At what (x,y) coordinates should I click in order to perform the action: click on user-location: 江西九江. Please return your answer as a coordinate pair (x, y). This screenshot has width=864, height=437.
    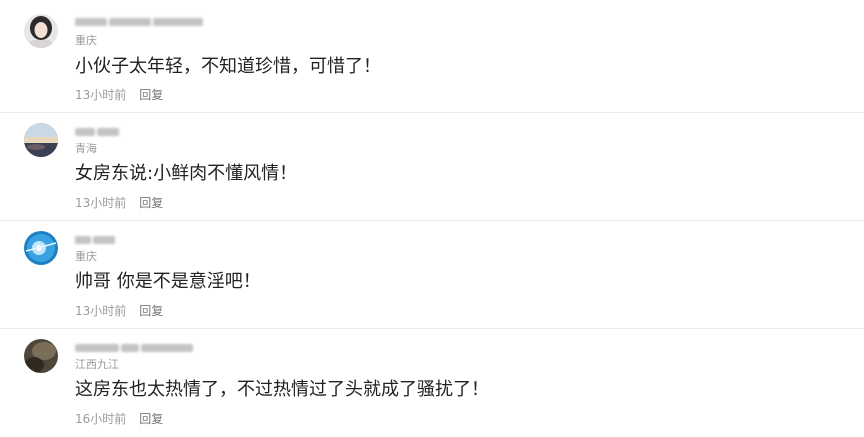
    Looking at the image, I should click on (97, 364).